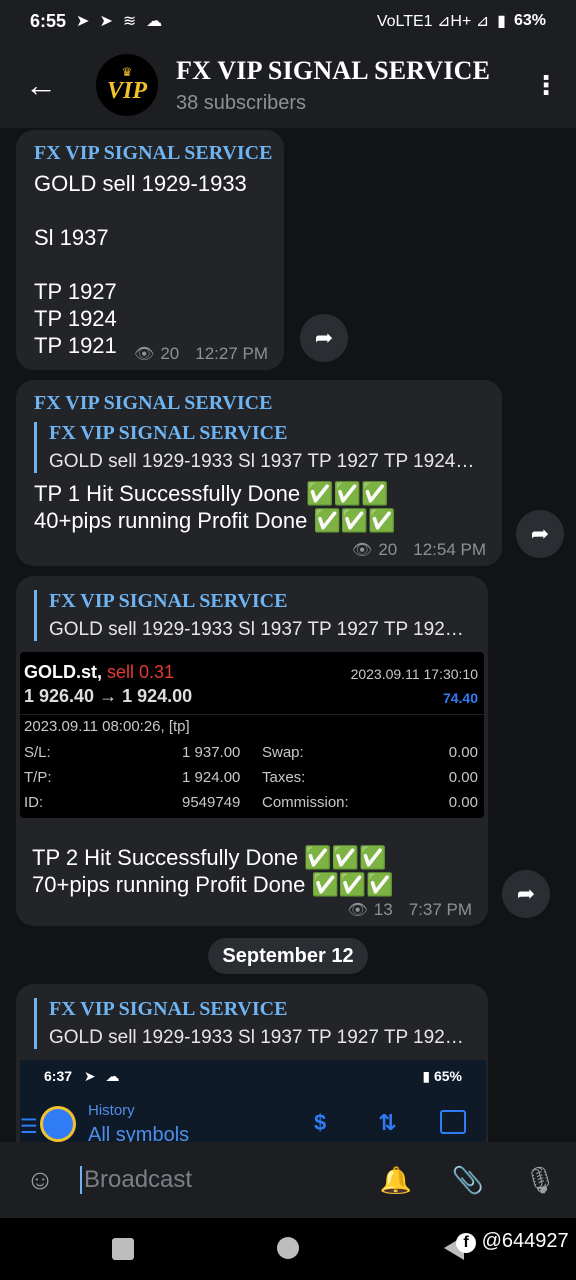 This screenshot has height=1280, width=576. What do you see at coordinates (211, 802) in the screenshot?
I see `trade-id-value: 9549749` at bounding box center [211, 802].